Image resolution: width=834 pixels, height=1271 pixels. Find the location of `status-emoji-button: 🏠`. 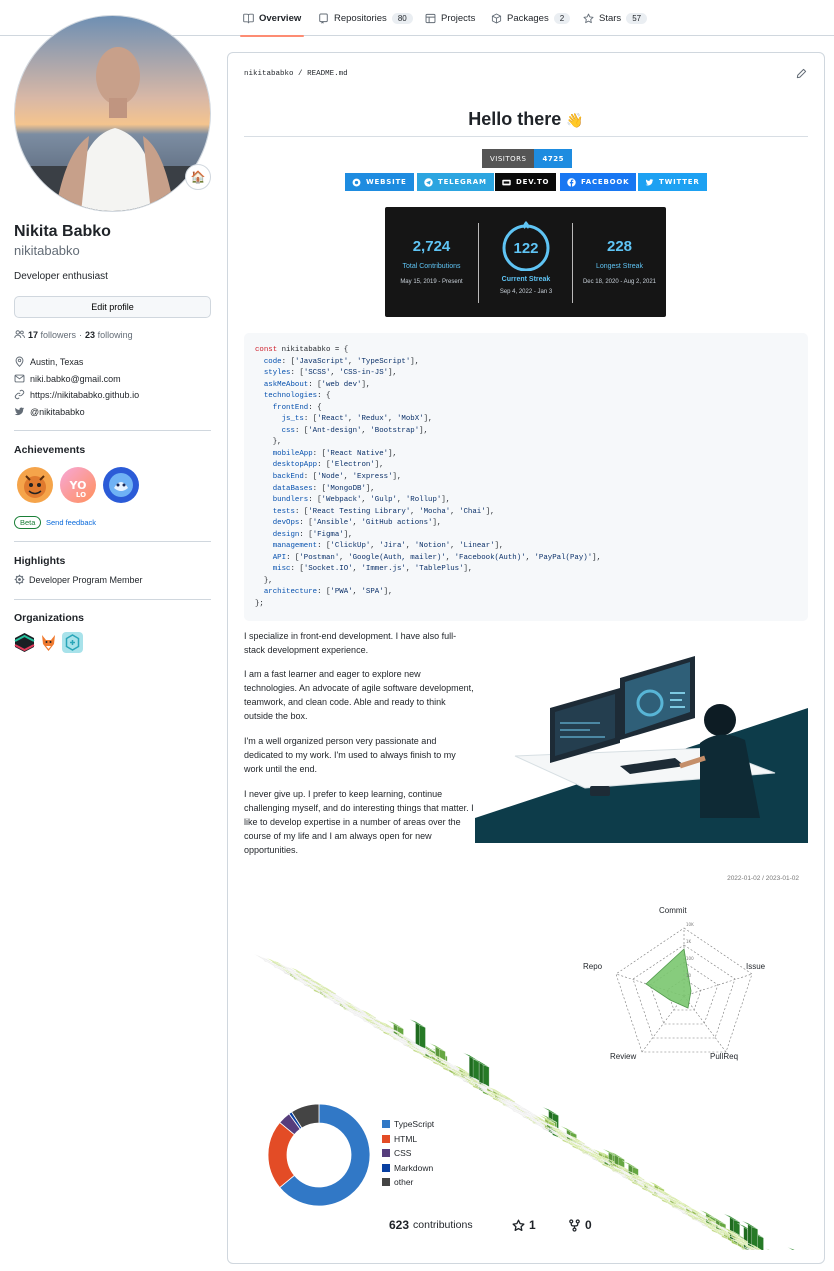

status-emoji-button: 🏠 is located at coordinates (198, 177).